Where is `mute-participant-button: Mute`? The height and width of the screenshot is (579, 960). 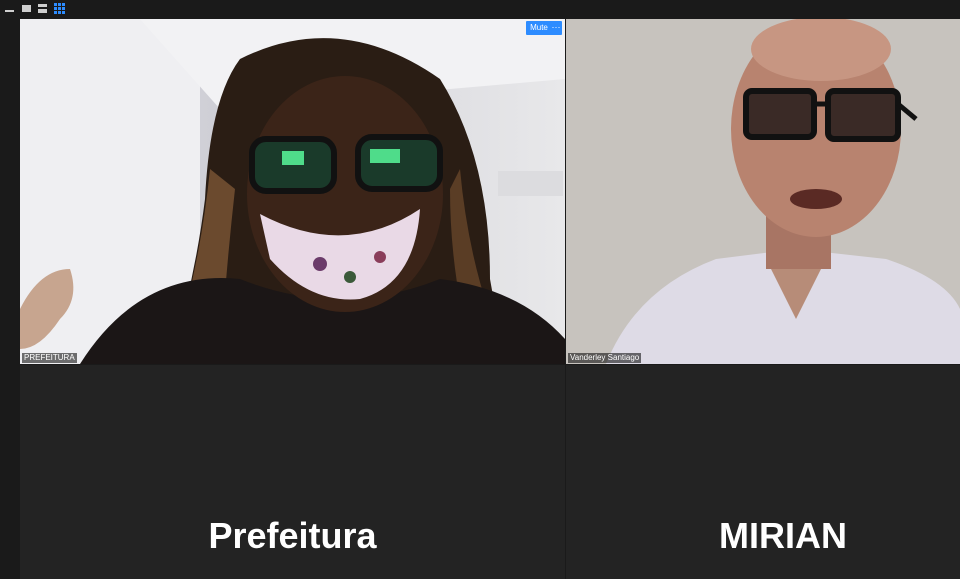
mute-participant-button: Mute is located at coordinates (539, 28).